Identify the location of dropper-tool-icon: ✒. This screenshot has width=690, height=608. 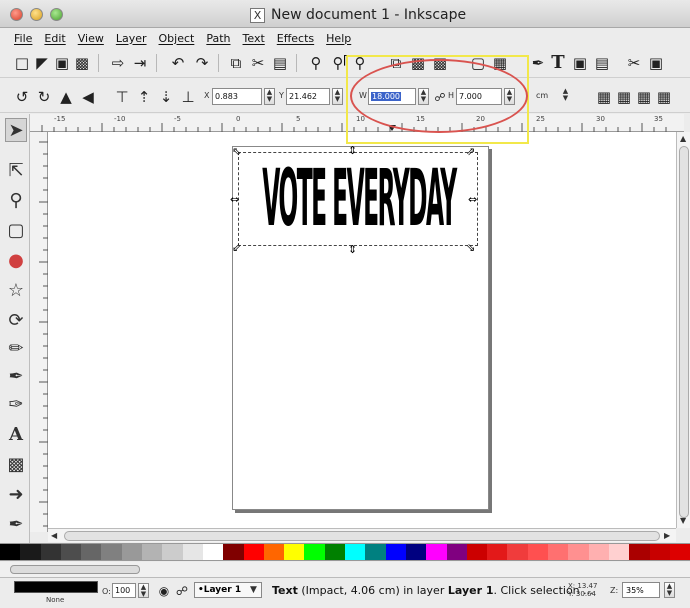
(16, 524).